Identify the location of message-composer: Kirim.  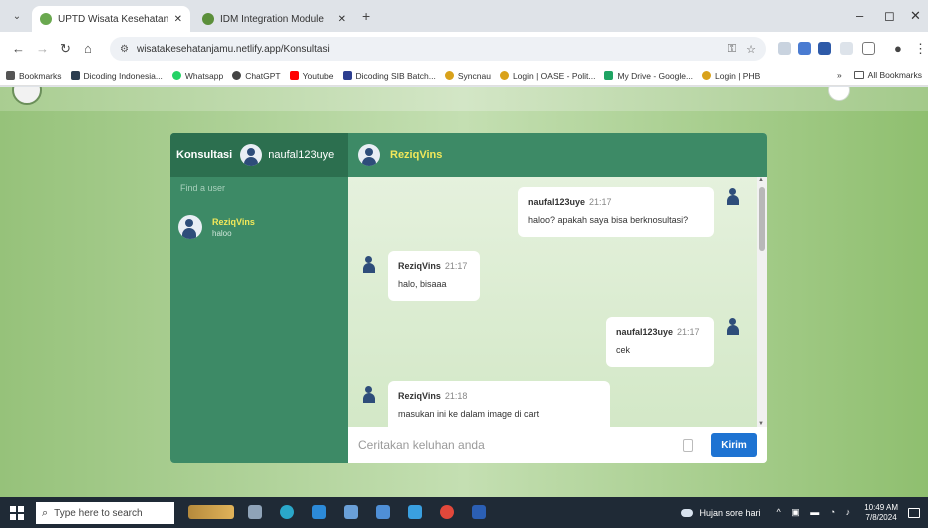
(557, 445).